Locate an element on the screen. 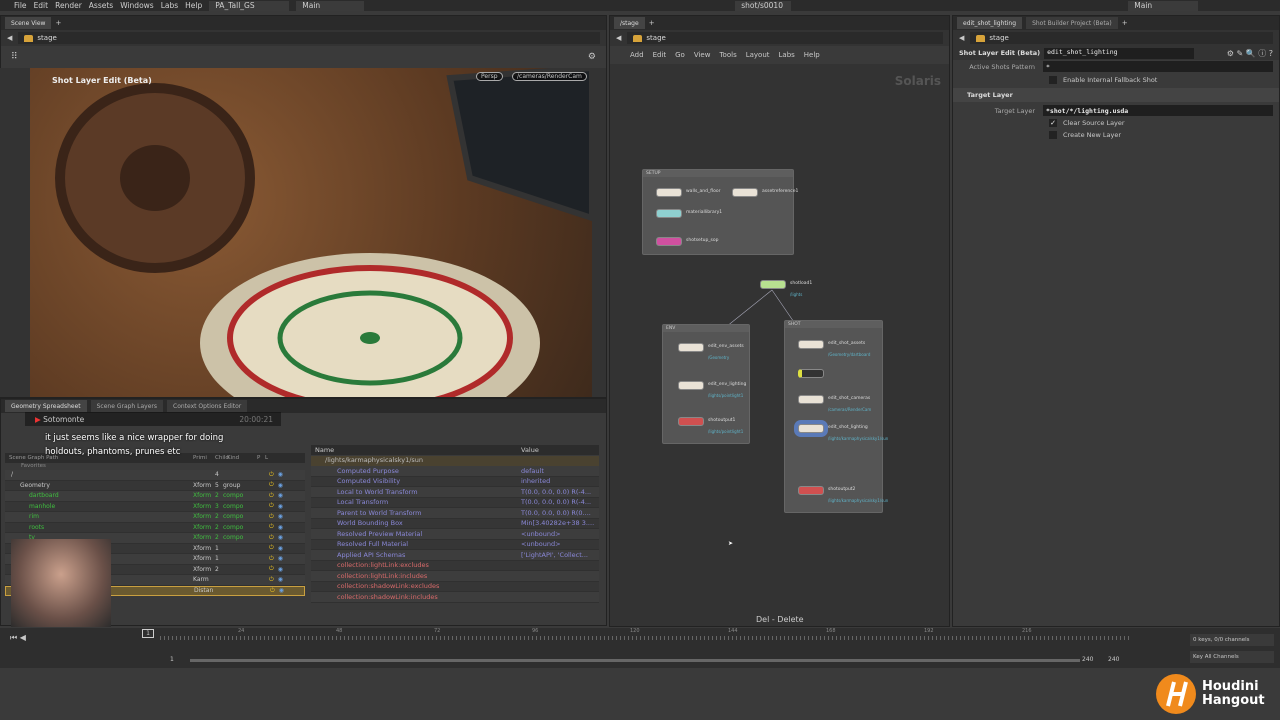 The width and height of the screenshot is (1280, 720). network-menu-help: Help is located at coordinates (812, 55).